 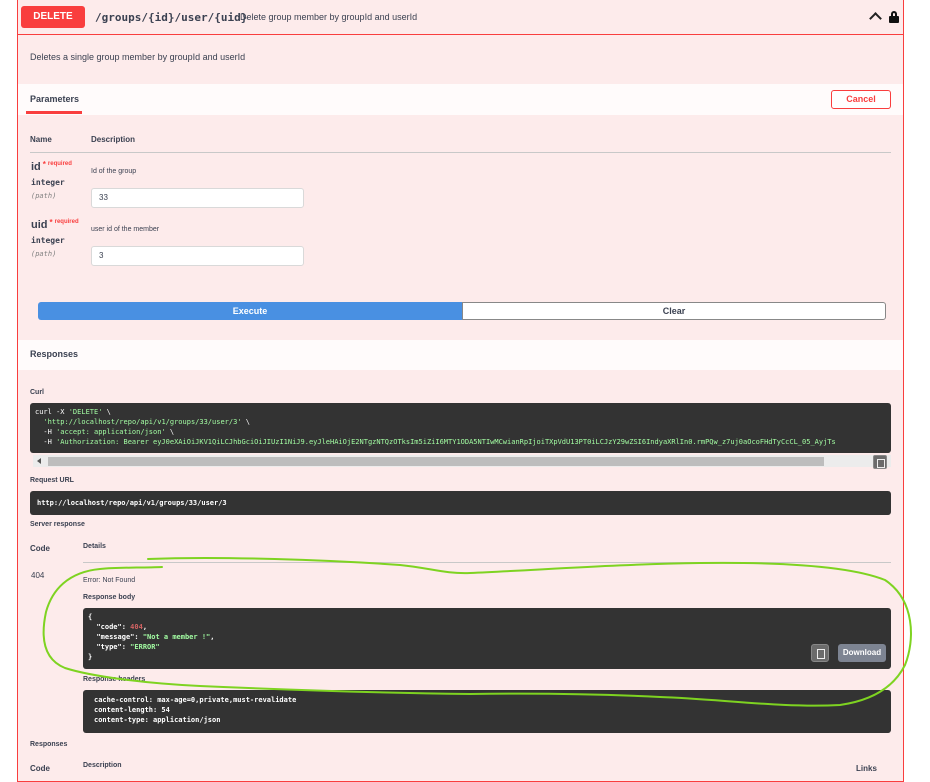 I want to click on responses-label: Responses, so click(x=49, y=744).